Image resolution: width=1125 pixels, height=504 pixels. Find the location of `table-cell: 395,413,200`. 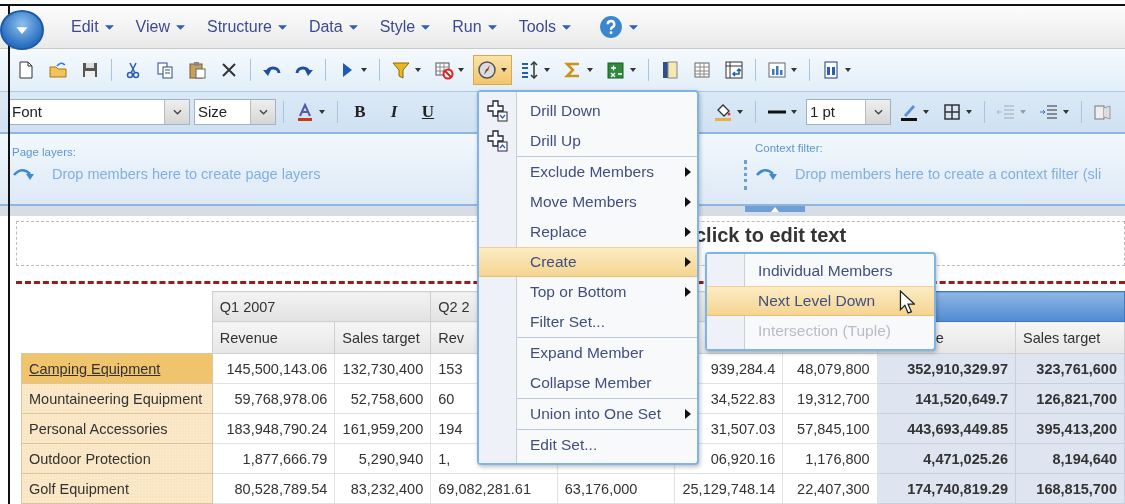

table-cell: 395,413,200 is located at coordinates (1070, 428).